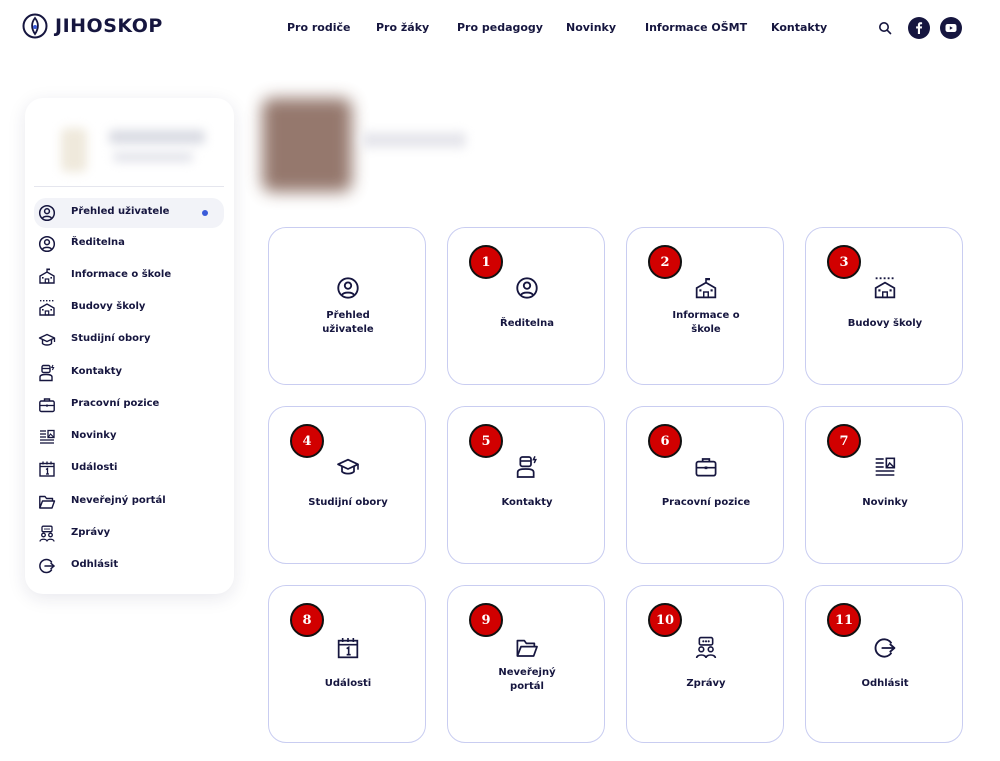  Describe the element at coordinates (94, 467) in the screenshot. I see `sidebar-item-label: Události` at that location.